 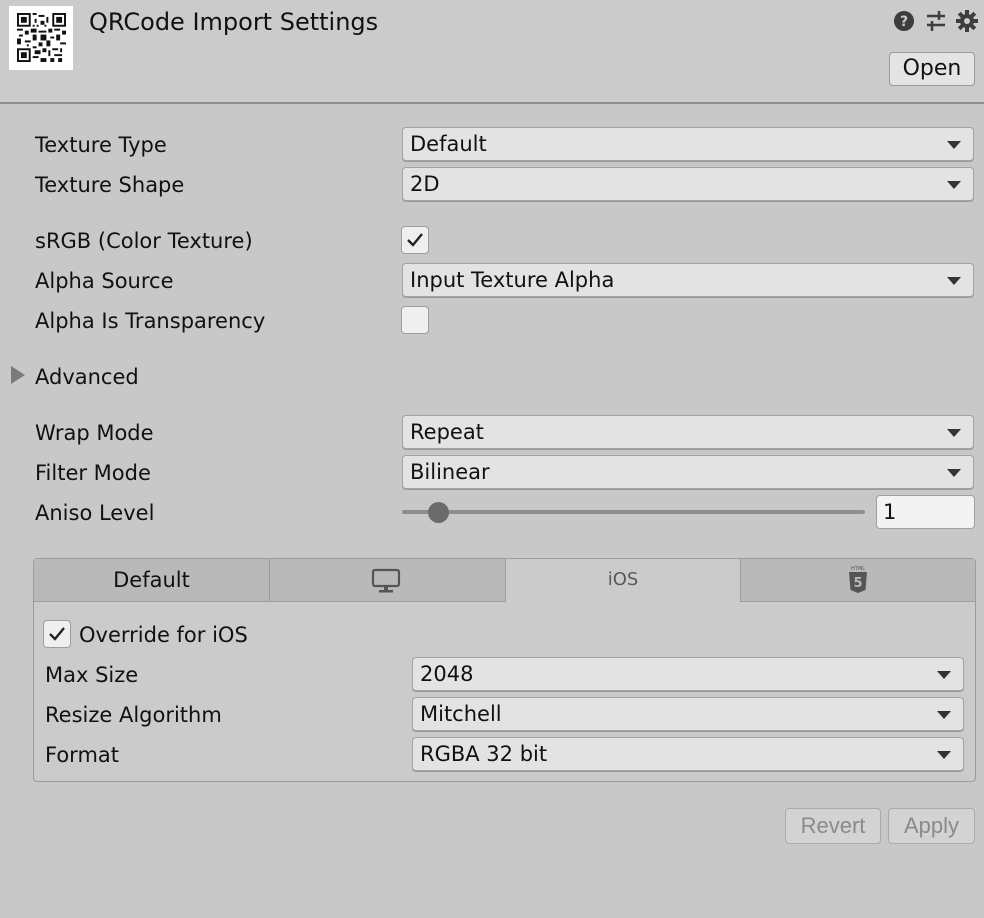 What do you see at coordinates (890, 512) in the screenshot?
I see `aniso-level-value: 1` at bounding box center [890, 512].